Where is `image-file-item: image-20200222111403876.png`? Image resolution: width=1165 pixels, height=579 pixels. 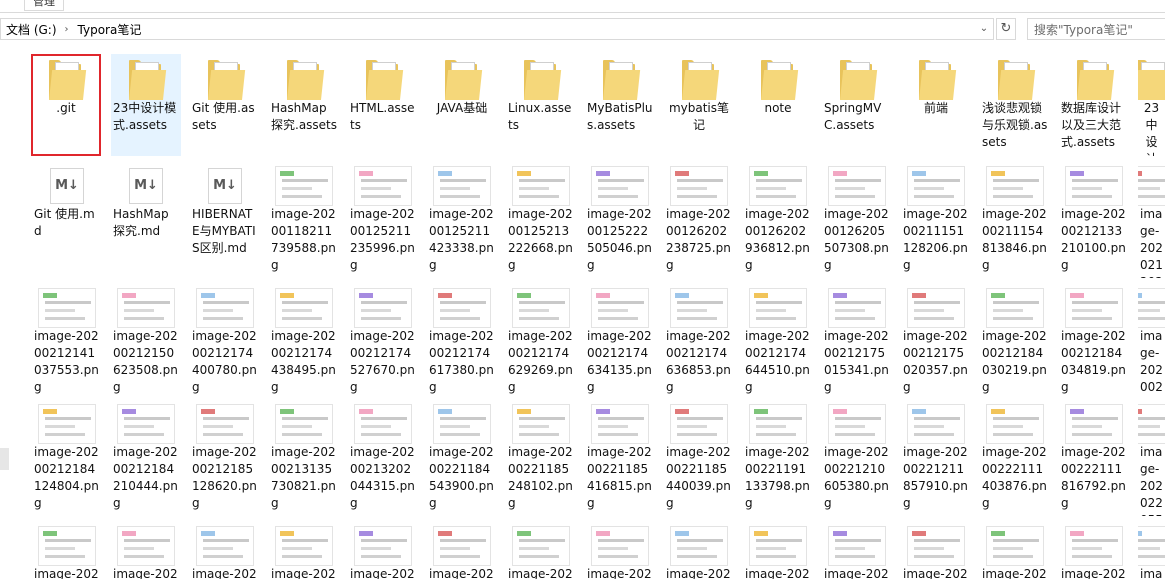 image-file-item: image-20200222111403876.png is located at coordinates (1015, 457).